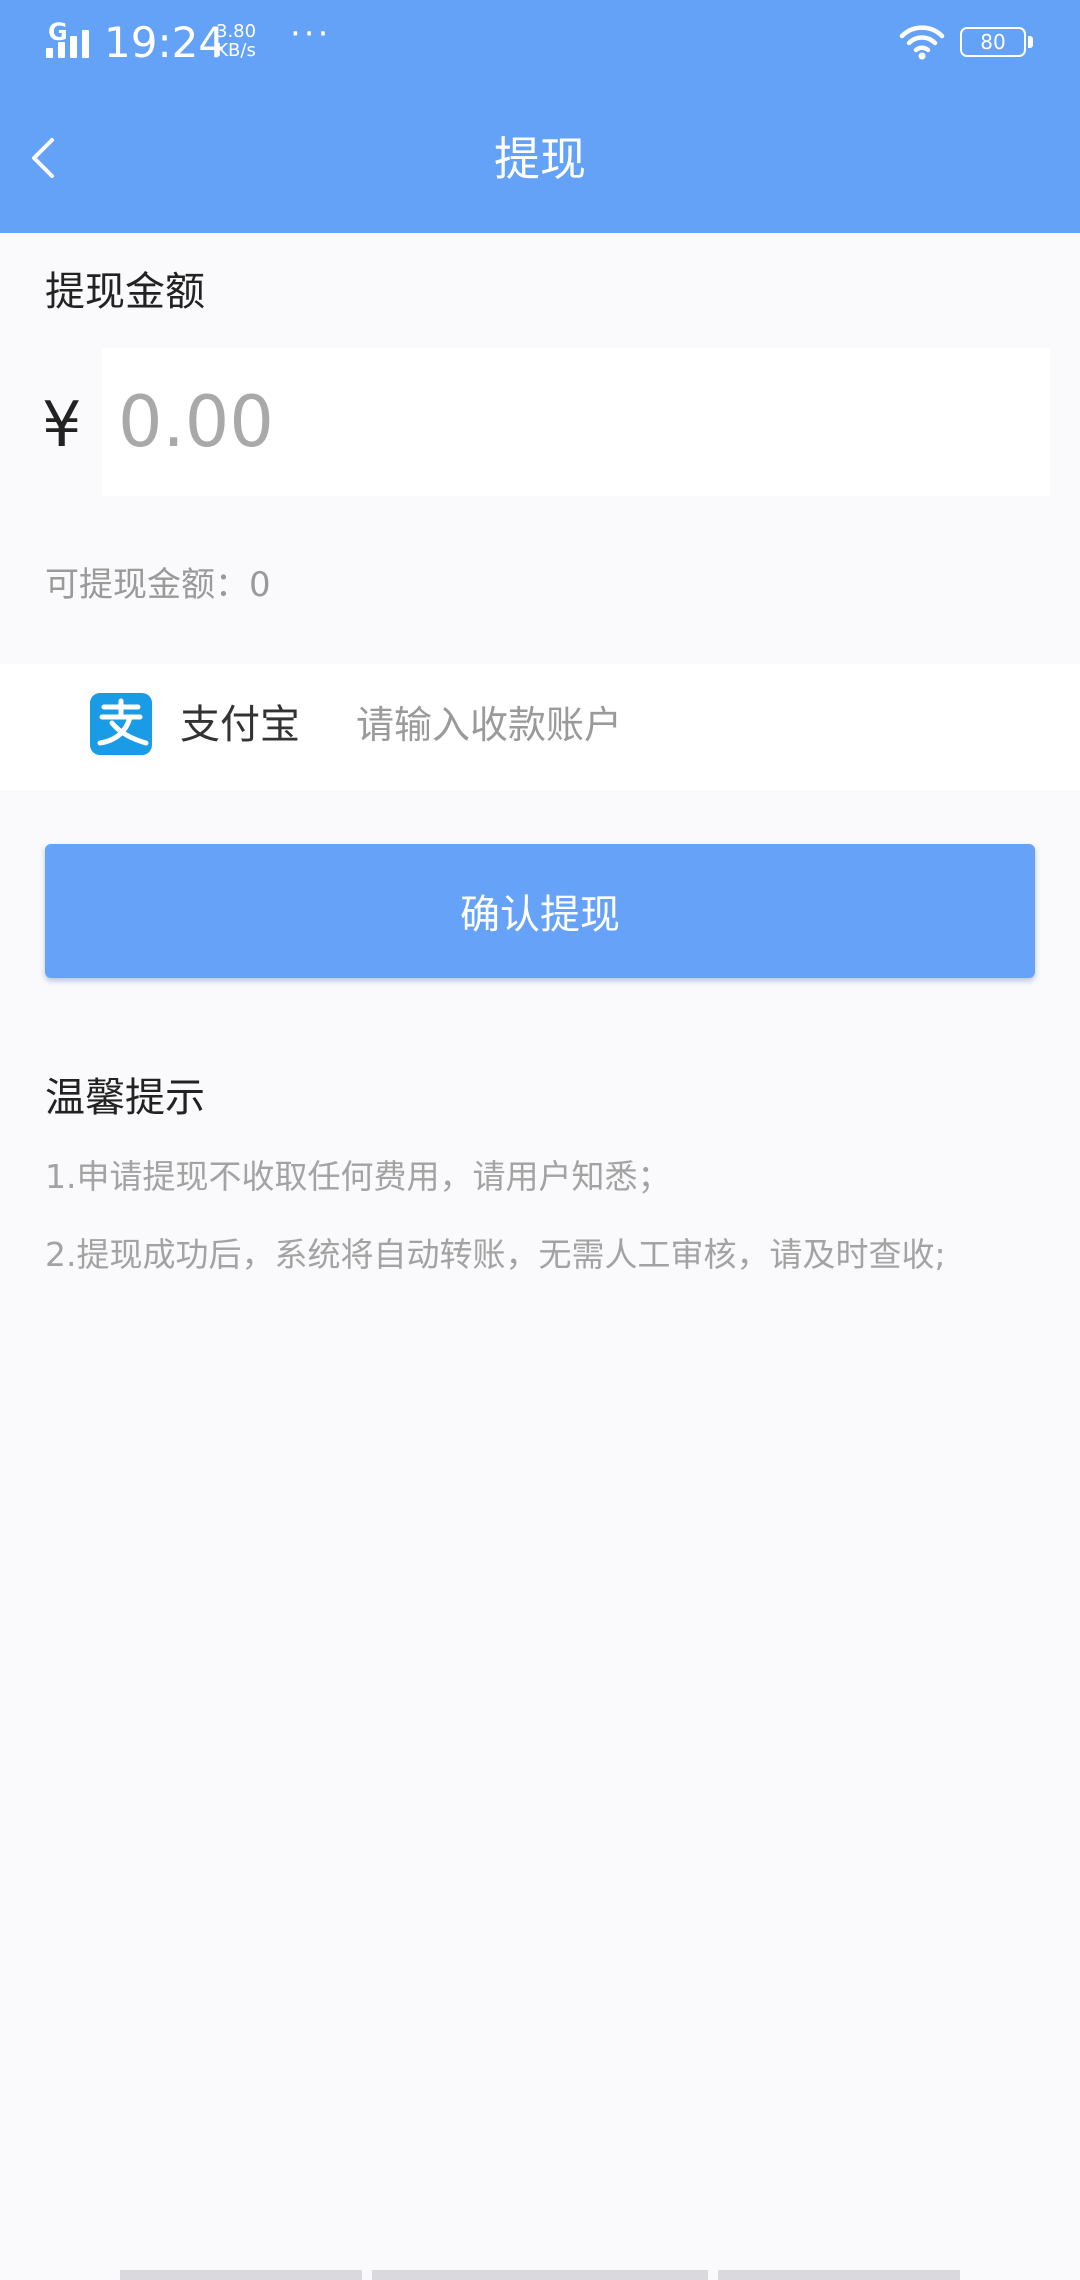 This screenshot has width=1080, height=2280. I want to click on battery-icon: 80, so click(993, 42).